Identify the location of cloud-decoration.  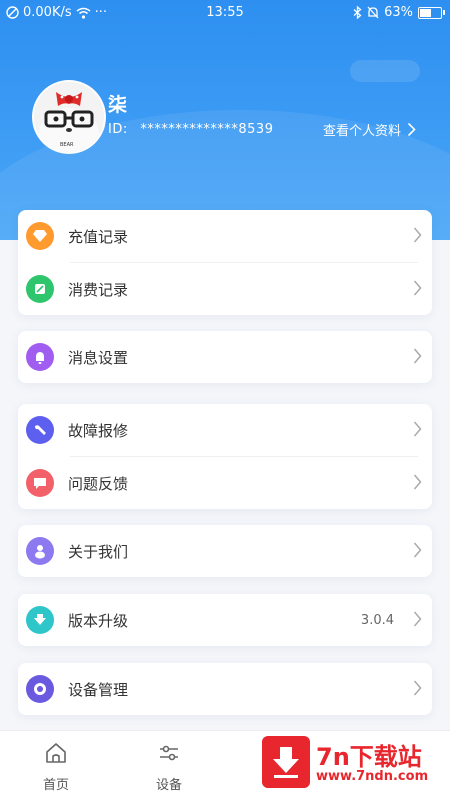
(385, 71).